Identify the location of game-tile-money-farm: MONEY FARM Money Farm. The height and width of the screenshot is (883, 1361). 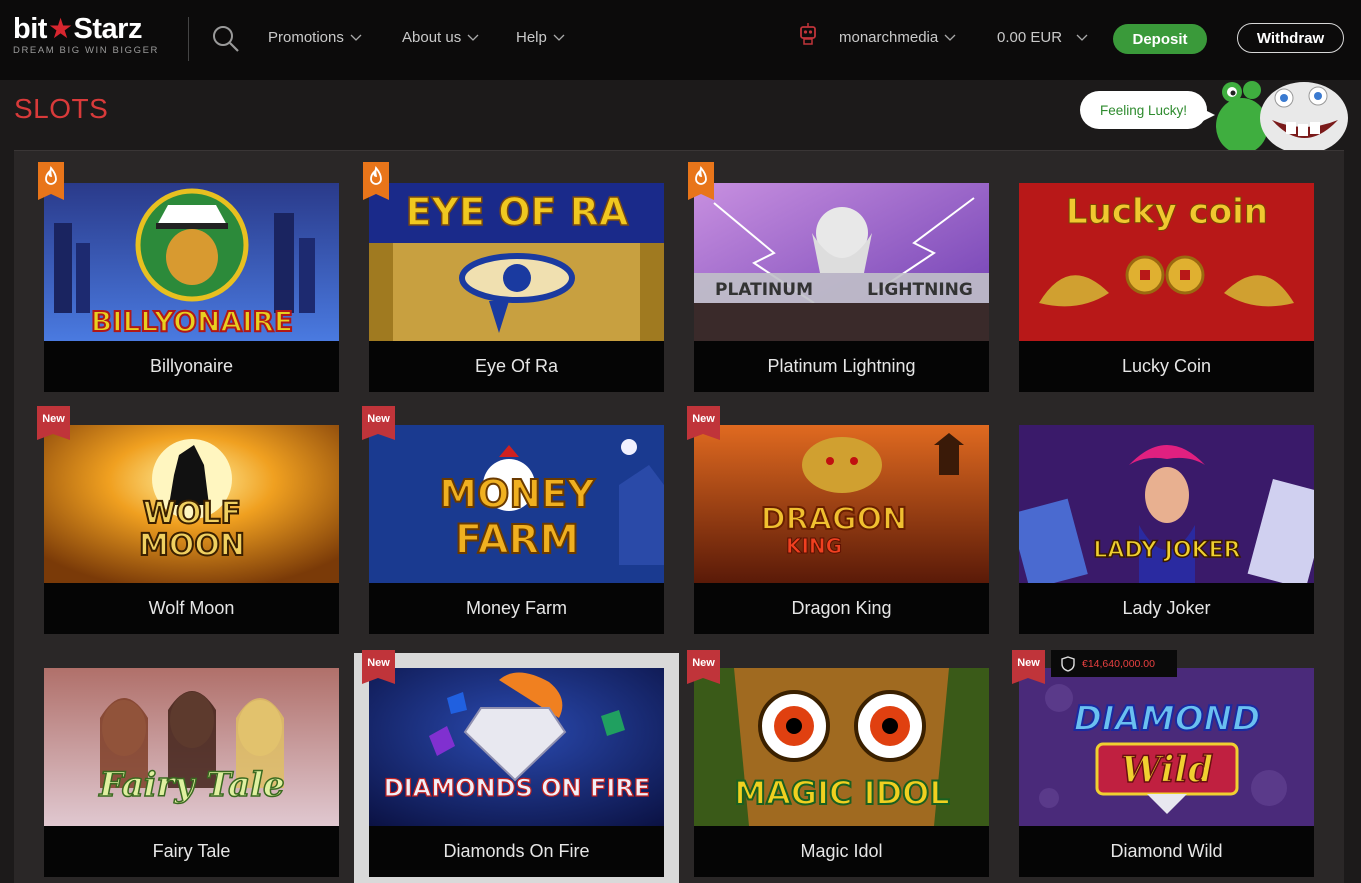
(516, 529).